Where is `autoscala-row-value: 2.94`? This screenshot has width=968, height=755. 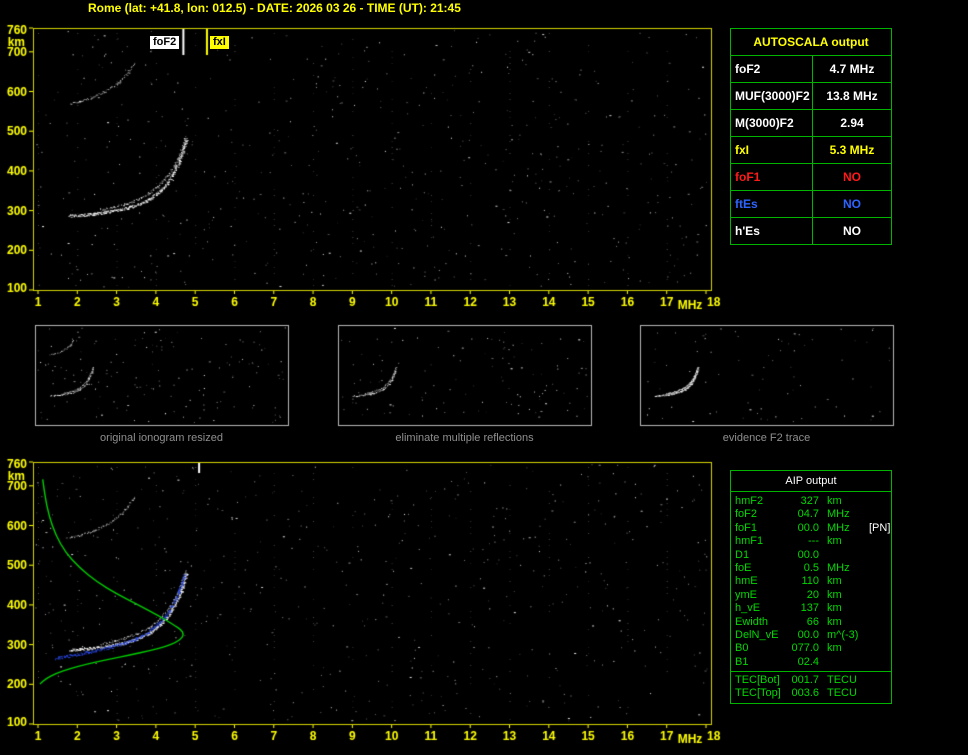 autoscala-row-value: 2.94 is located at coordinates (852, 123).